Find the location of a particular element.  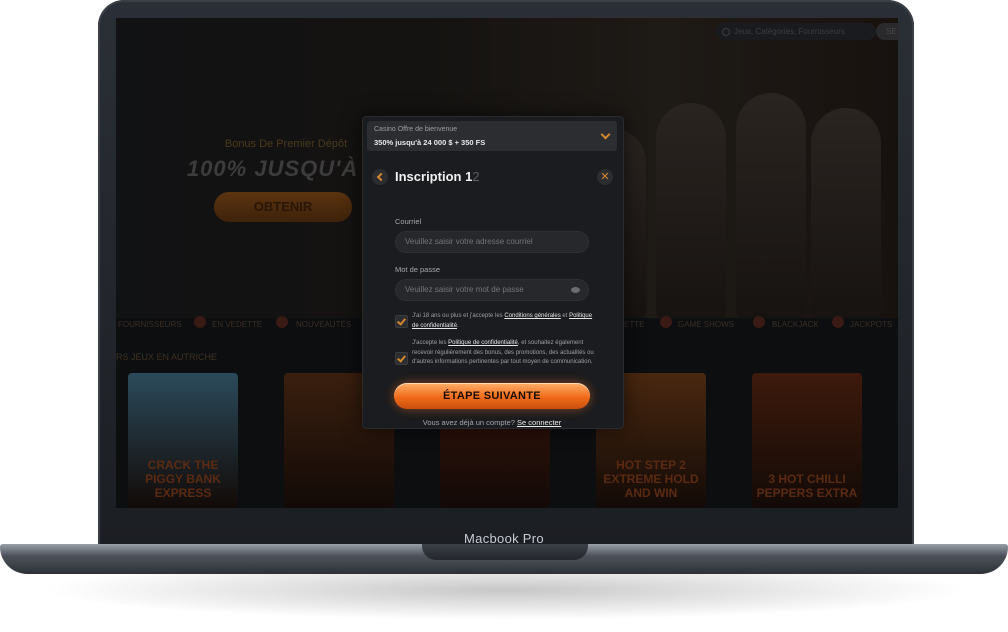

category-new: NOUVEAUTÉS is located at coordinates (323, 324).